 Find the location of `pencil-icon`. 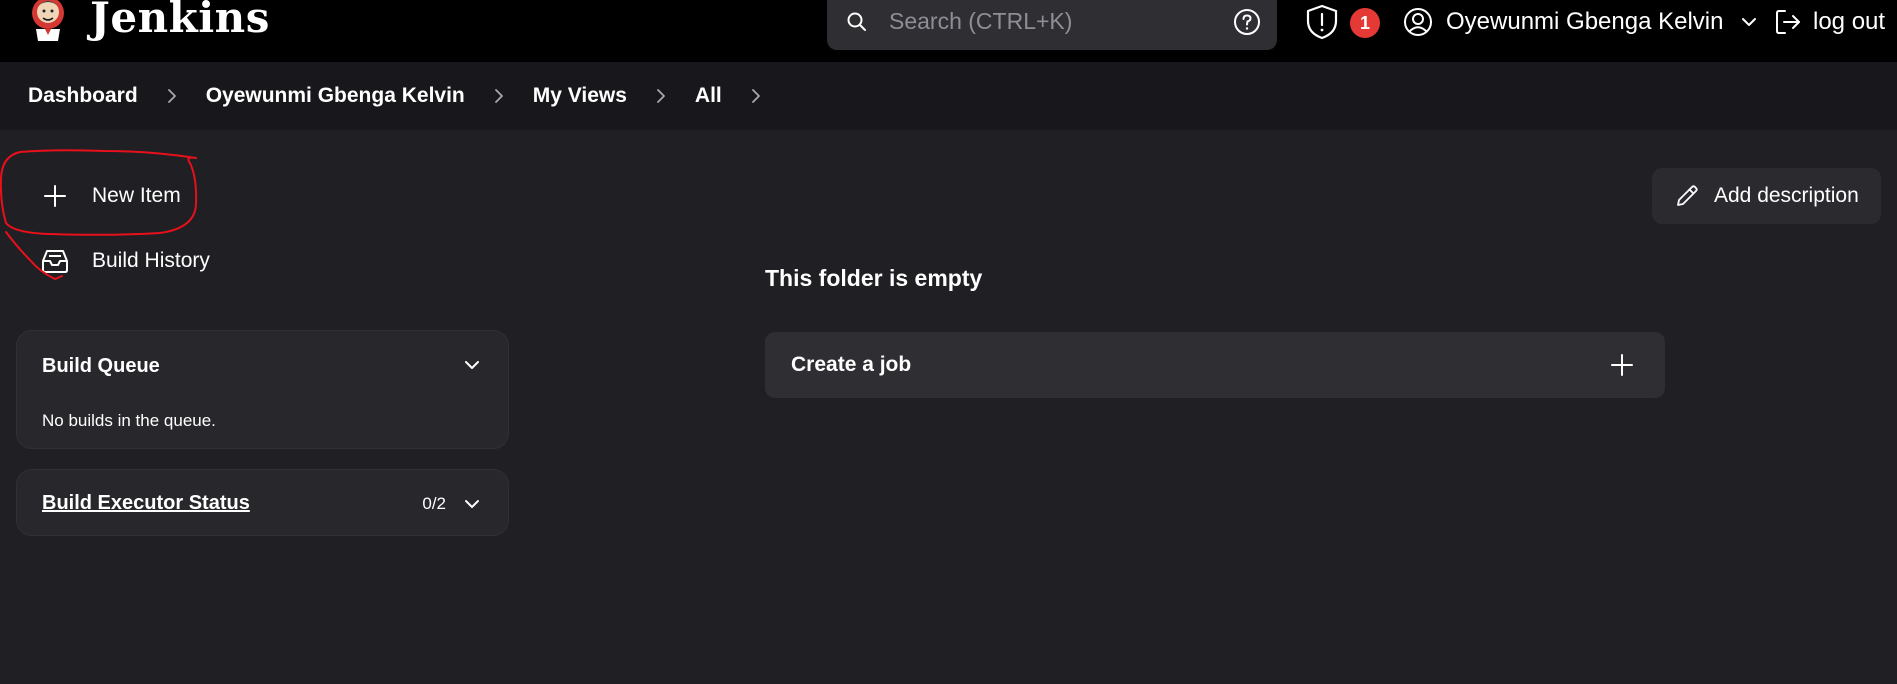

pencil-icon is located at coordinates (1687, 195).